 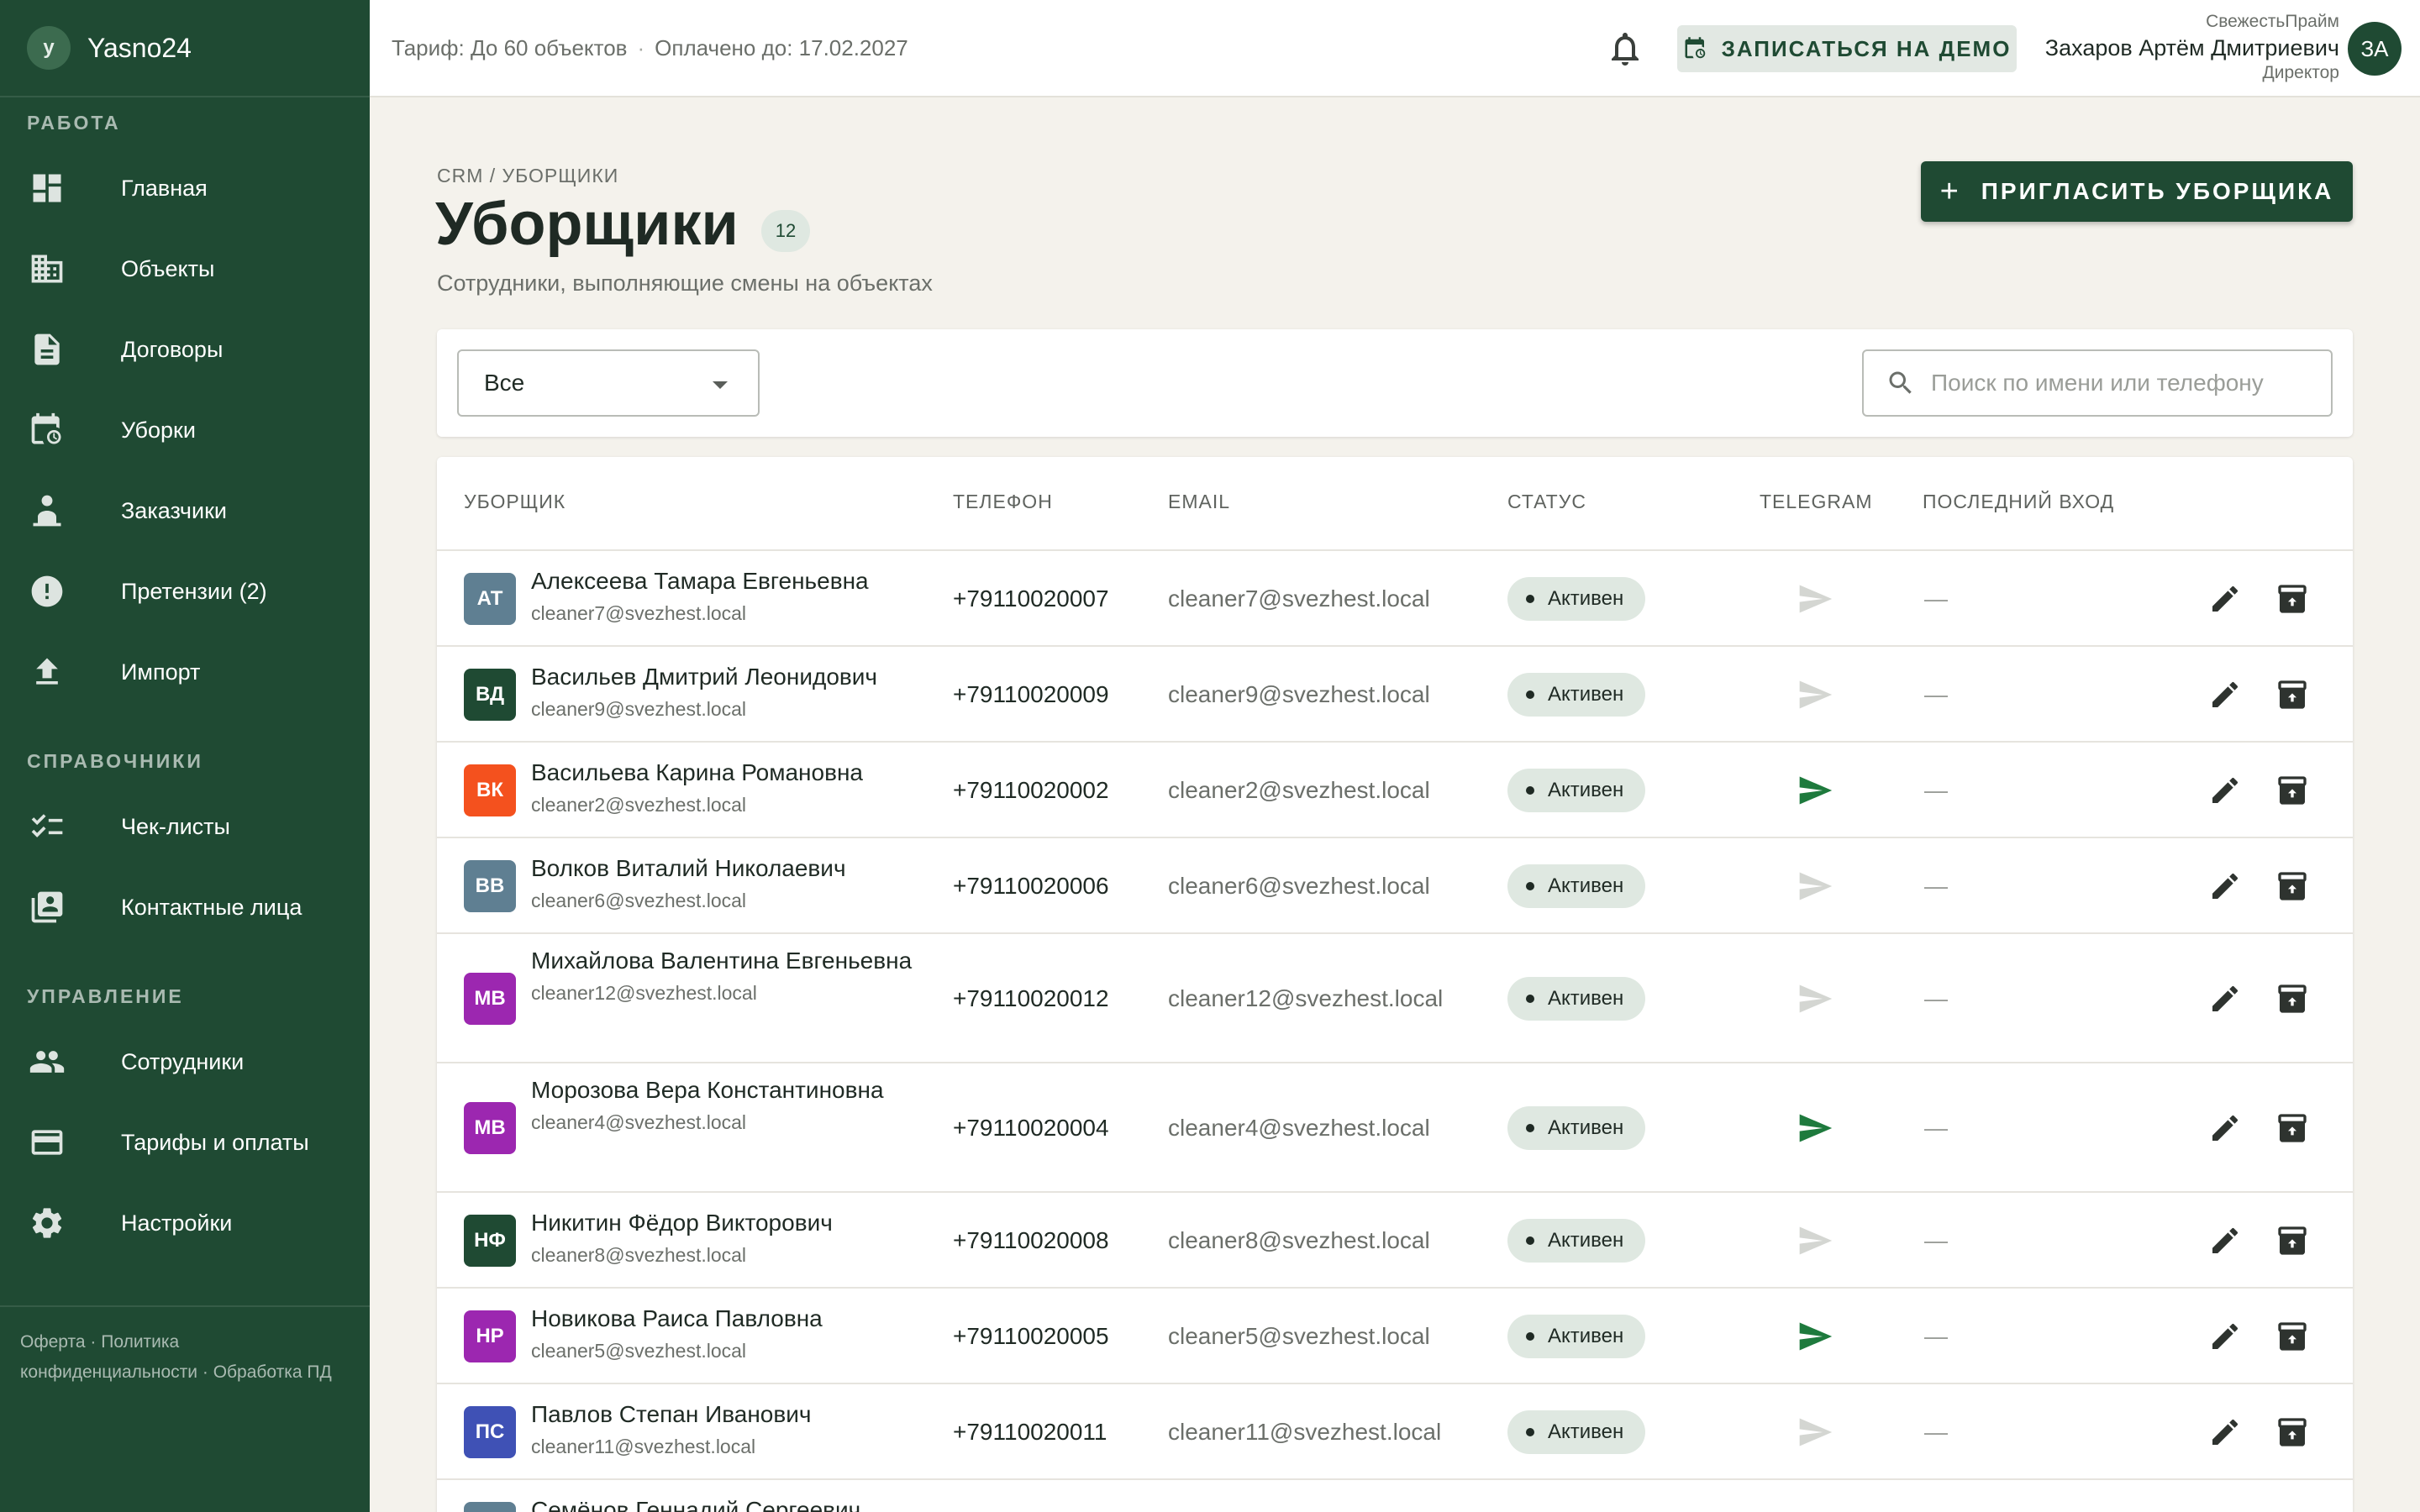 What do you see at coordinates (1866, 48) in the screenshot?
I see `book-demo-label: ЗАПИСАТЬСЯ НА ДЕМО` at bounding box center [1866, 48].